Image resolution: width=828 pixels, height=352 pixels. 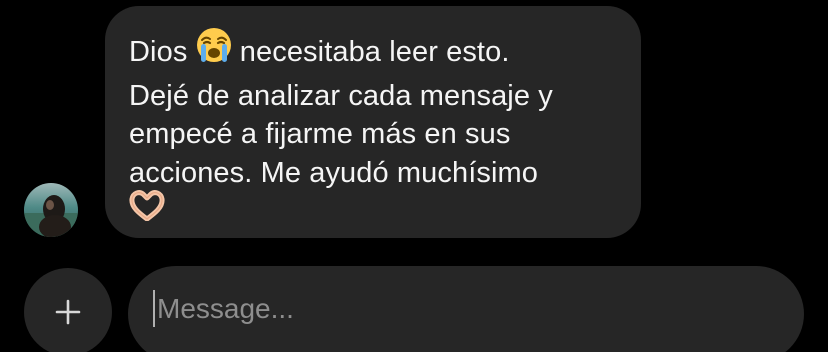 I want to click on add-attachment-button, so click(x=68, y=310).